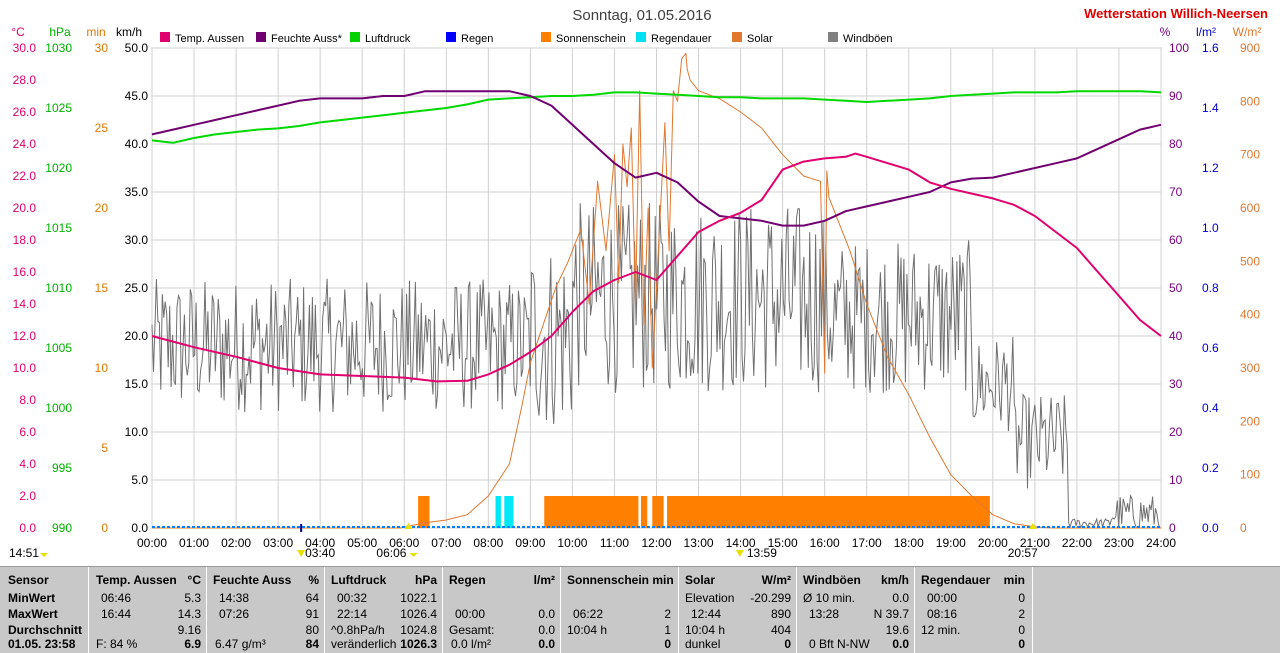 Image resolution: width=1280 pixels, height=653 pixels. What do you see at coordinates (867, 543) in the screenshot?
I see `x-tick-label: 17:00` at bounding box center [867, 543].